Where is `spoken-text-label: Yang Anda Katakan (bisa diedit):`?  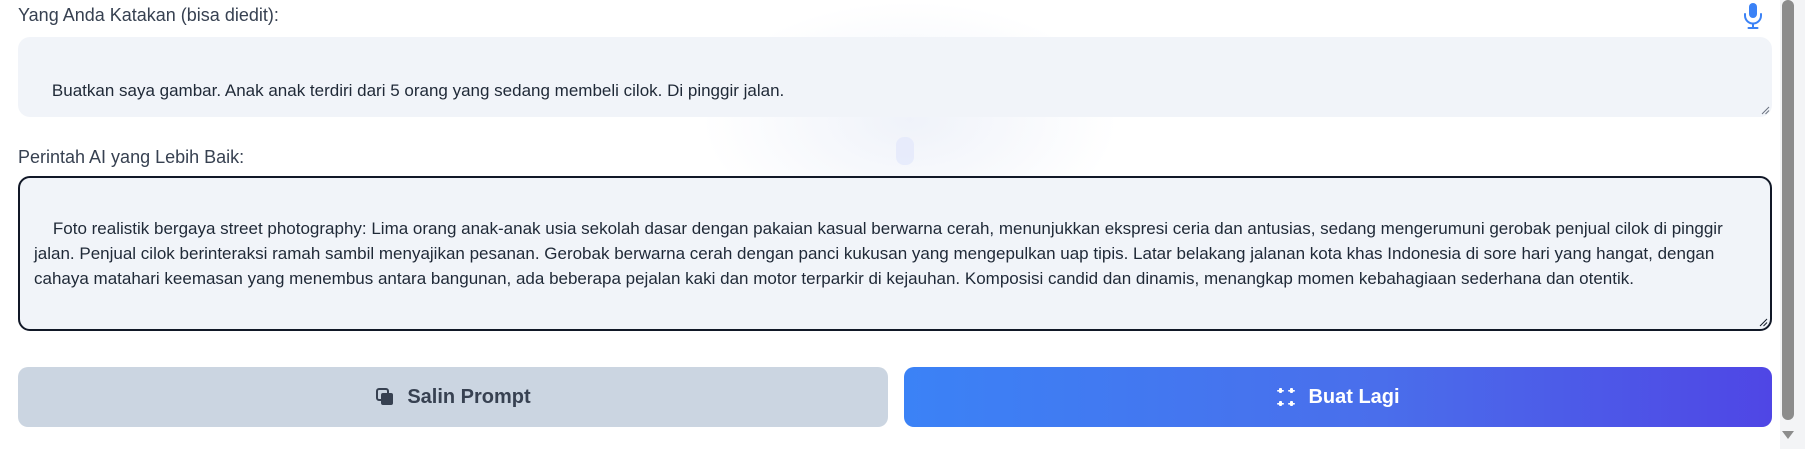
spoken-text-label: Yang Anda Katakan (bisa diedit): is located at coordinates (148, 15).